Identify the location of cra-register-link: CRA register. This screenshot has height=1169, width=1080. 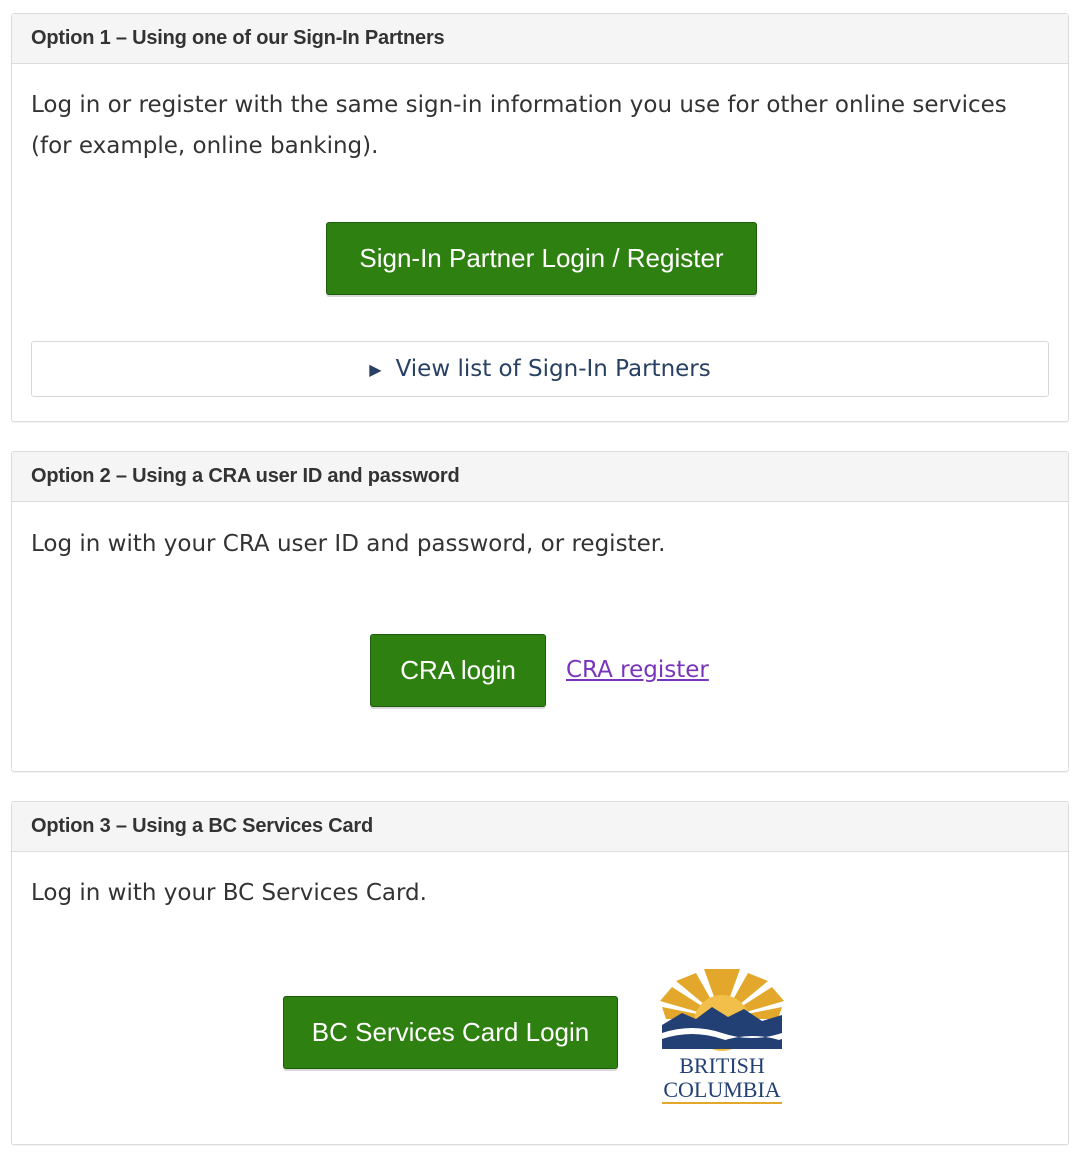
(637, 670).